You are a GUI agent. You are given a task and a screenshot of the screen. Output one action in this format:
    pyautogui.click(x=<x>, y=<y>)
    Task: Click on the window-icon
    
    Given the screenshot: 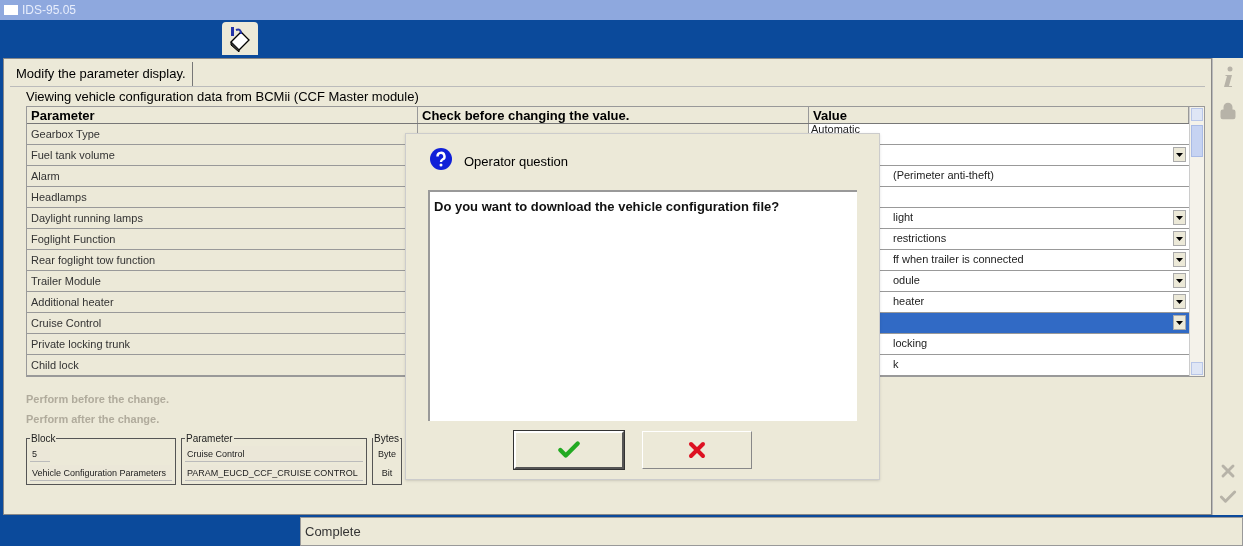 What is the action you would take?
    pyautogui.click(x=11, y=10)
    